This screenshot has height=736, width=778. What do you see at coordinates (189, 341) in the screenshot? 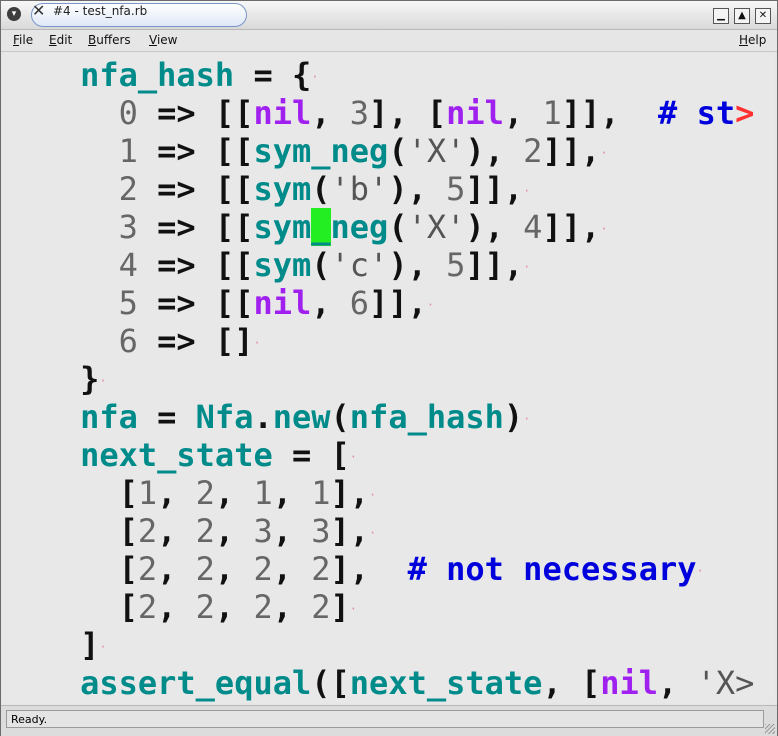
I see `code-line: 6 => []·` at bounding box center [189, 341].